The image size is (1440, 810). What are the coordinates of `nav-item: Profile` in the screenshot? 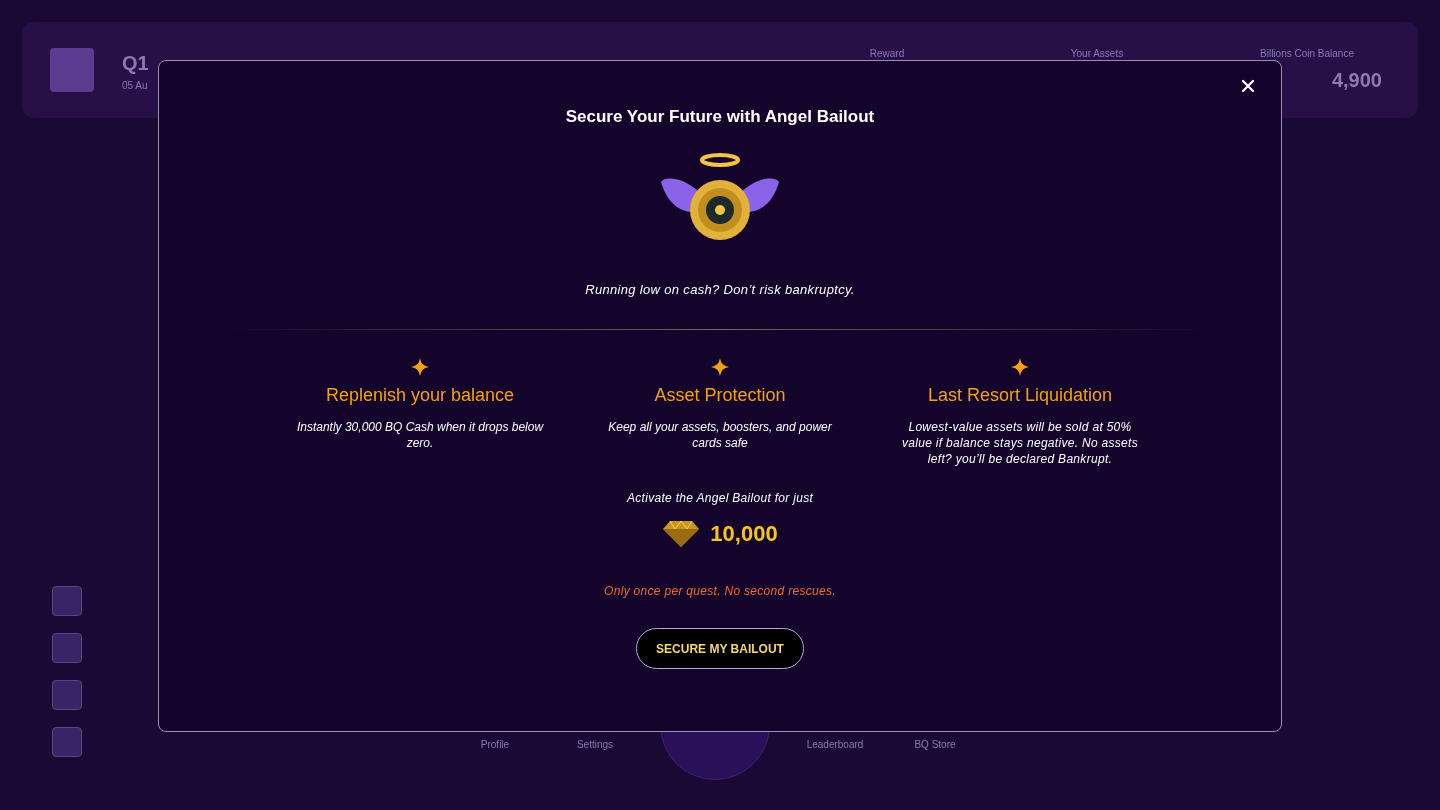 It's located at (495, 744).